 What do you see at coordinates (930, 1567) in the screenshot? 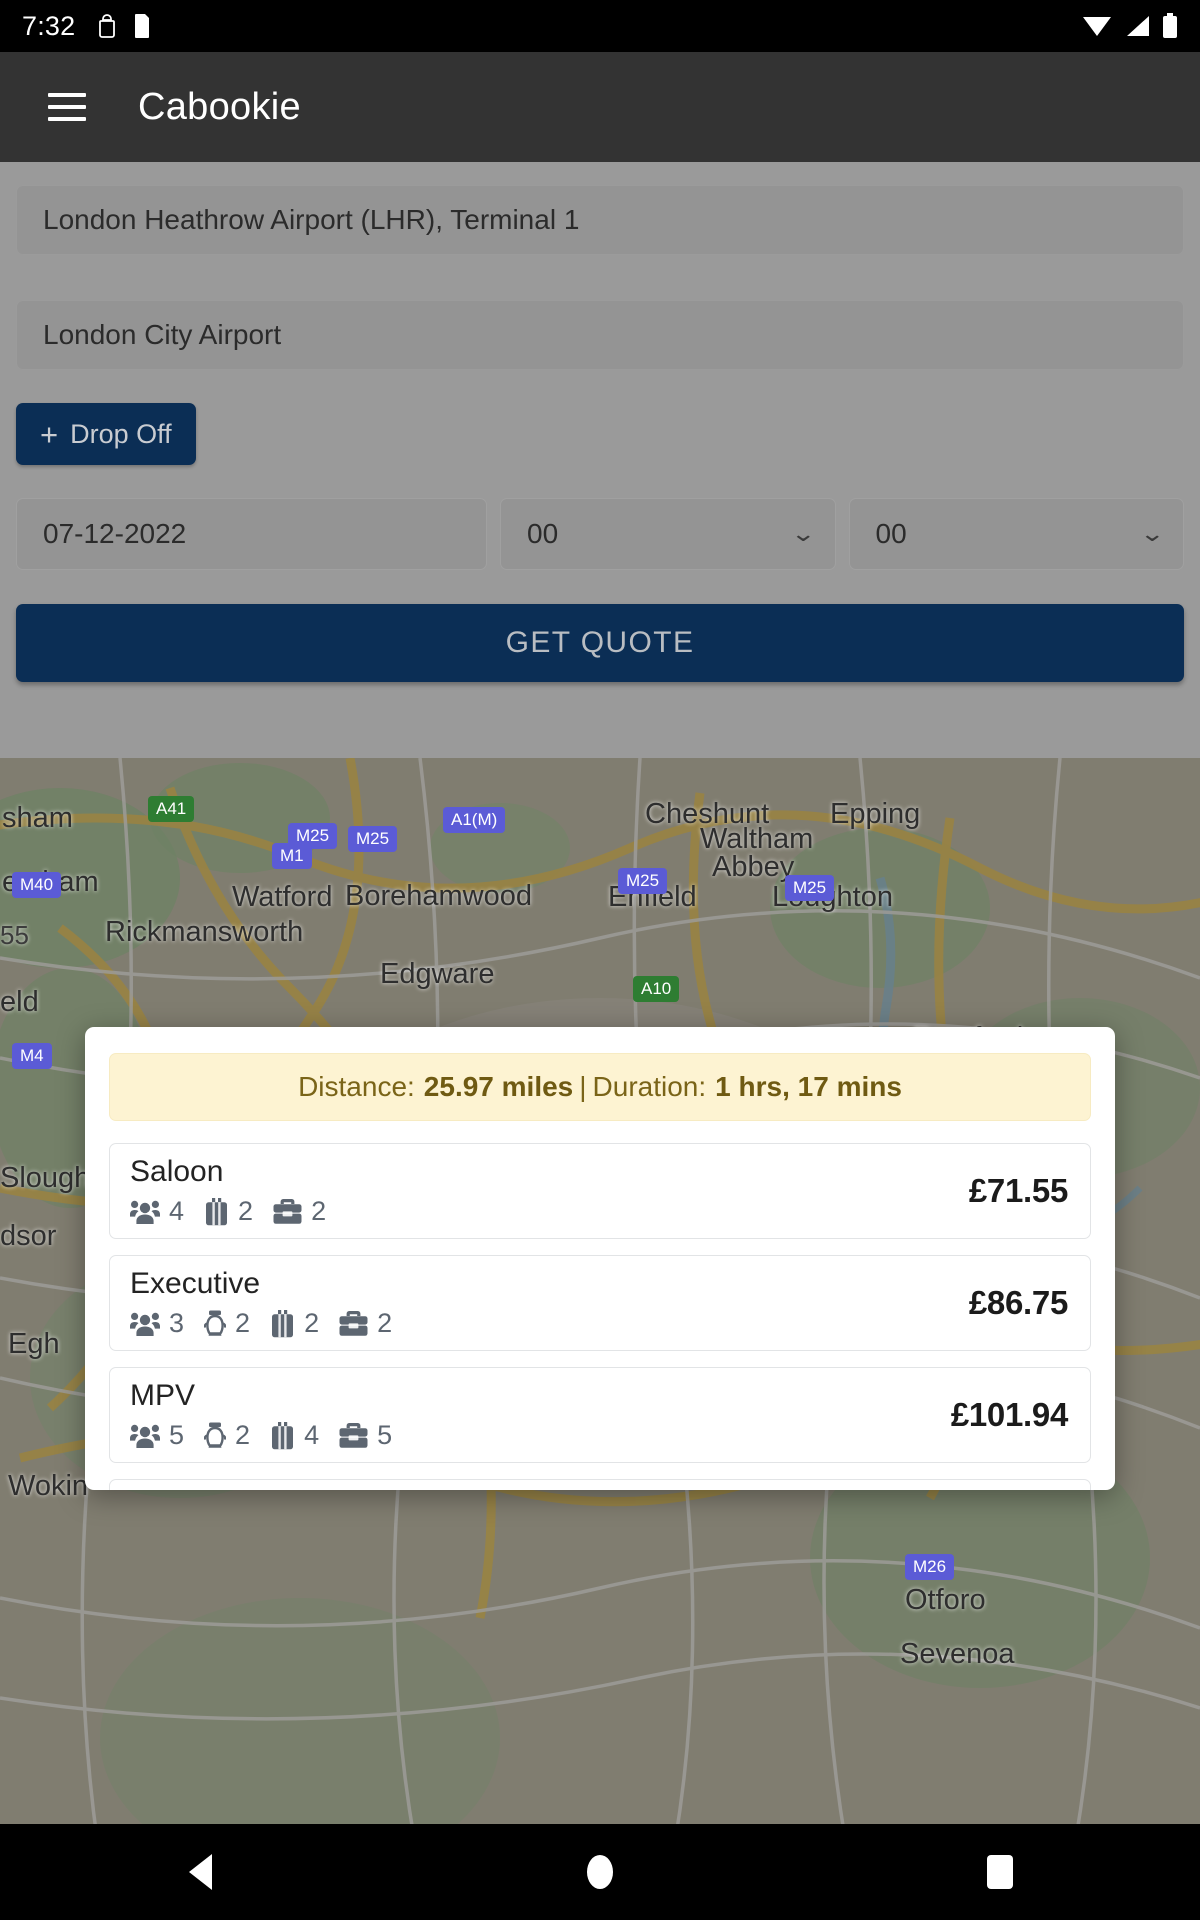
I see `map-road-badge: M26` at bounding box center [930, 1567].